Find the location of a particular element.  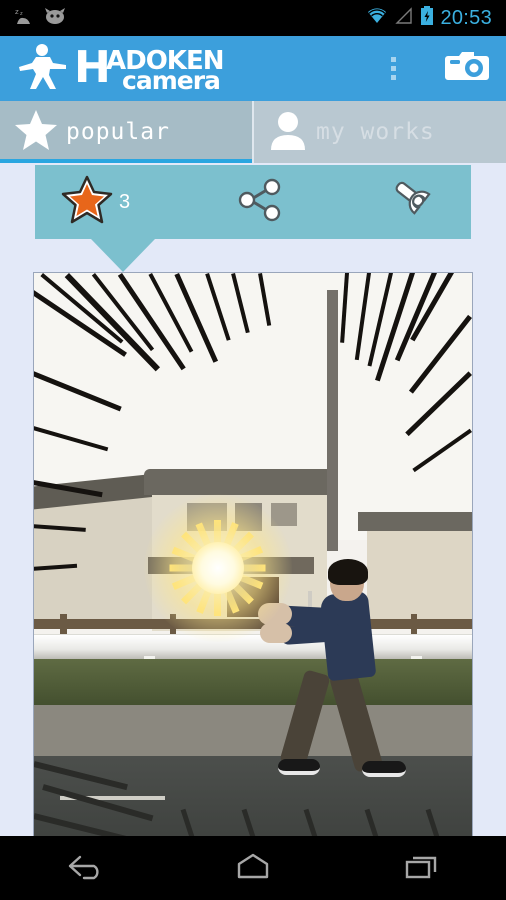

energy-ball-core is located at coordinates (217, 568).